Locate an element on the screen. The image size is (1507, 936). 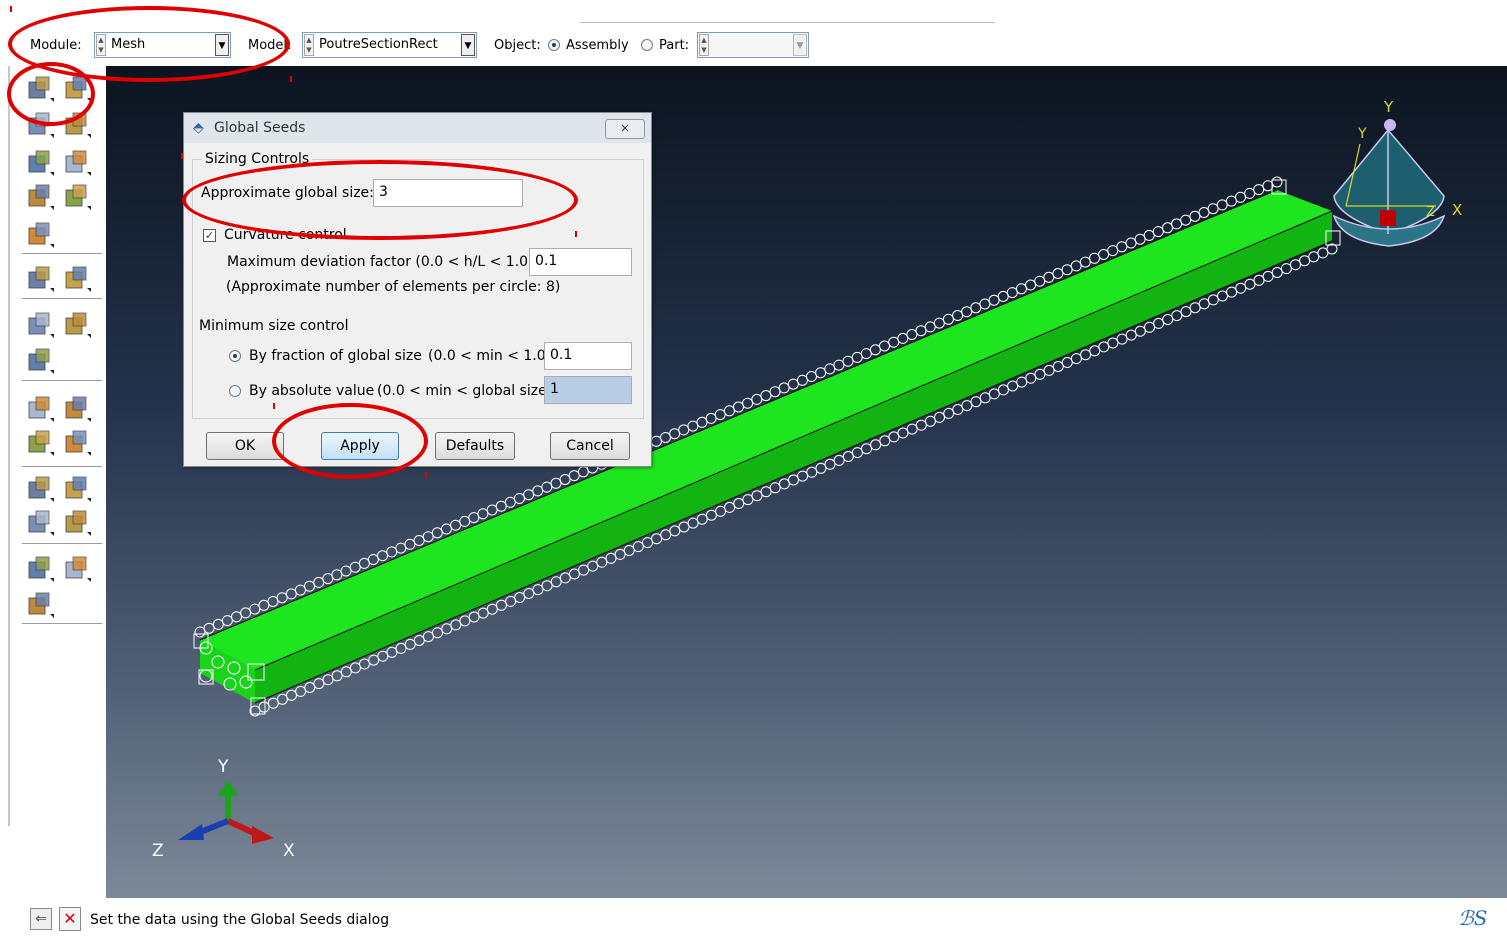
mesh-on-part-icon is located at coordinates (40, 568).